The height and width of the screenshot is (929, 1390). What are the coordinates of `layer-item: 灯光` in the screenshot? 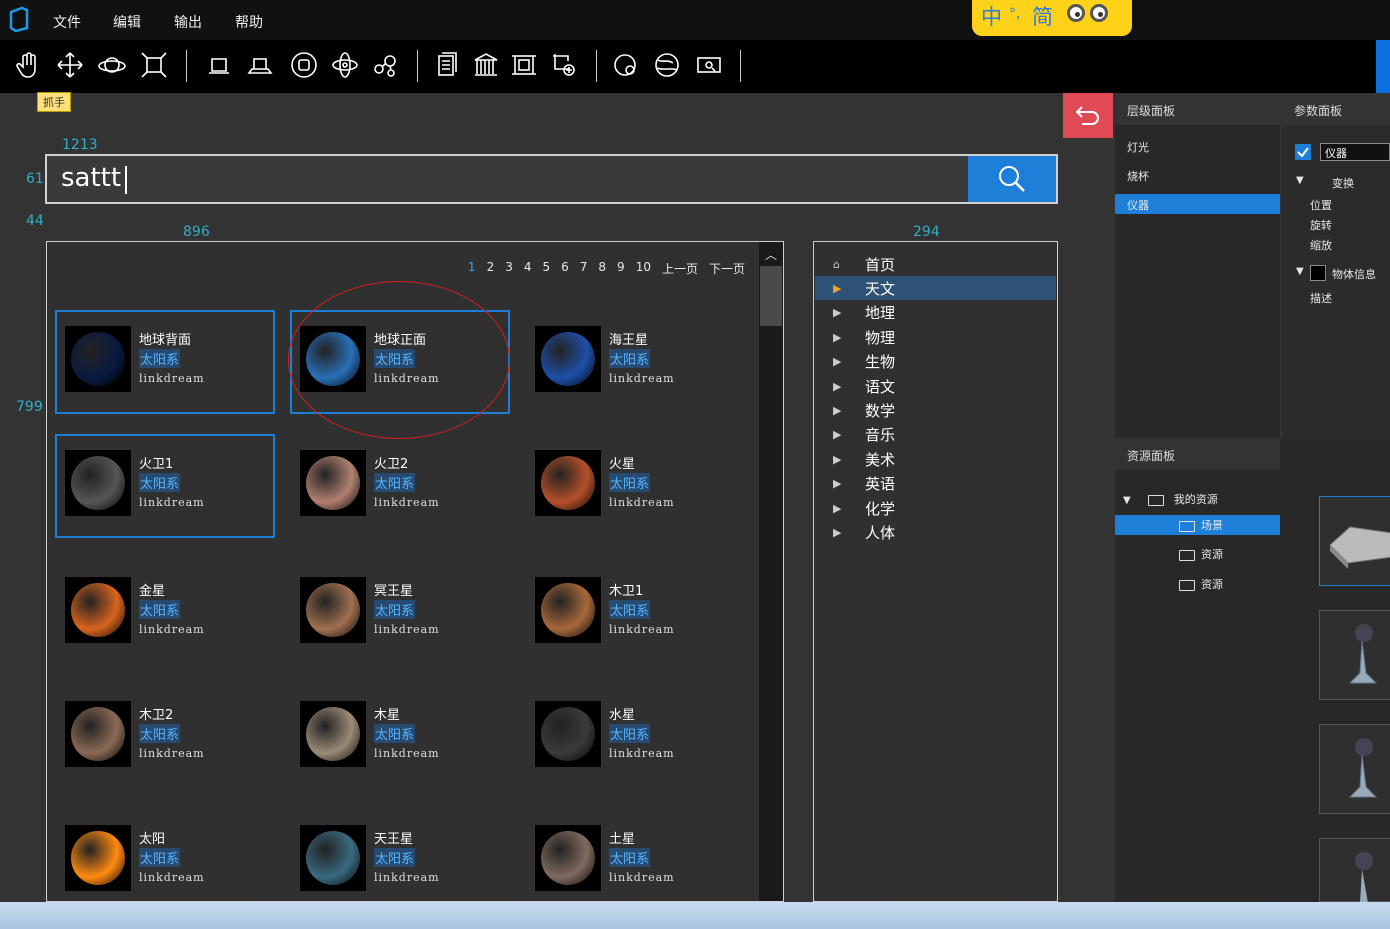 It's located at (1197, 146).